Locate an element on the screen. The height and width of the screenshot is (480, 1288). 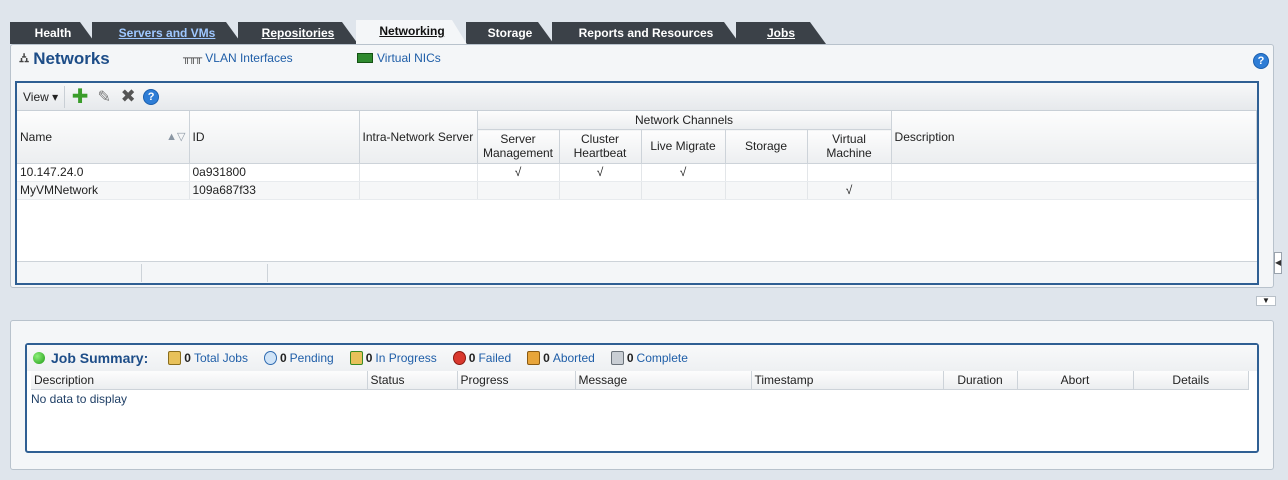
vlan-icon: ╥╥╥ is located at coordinates (192, 58).